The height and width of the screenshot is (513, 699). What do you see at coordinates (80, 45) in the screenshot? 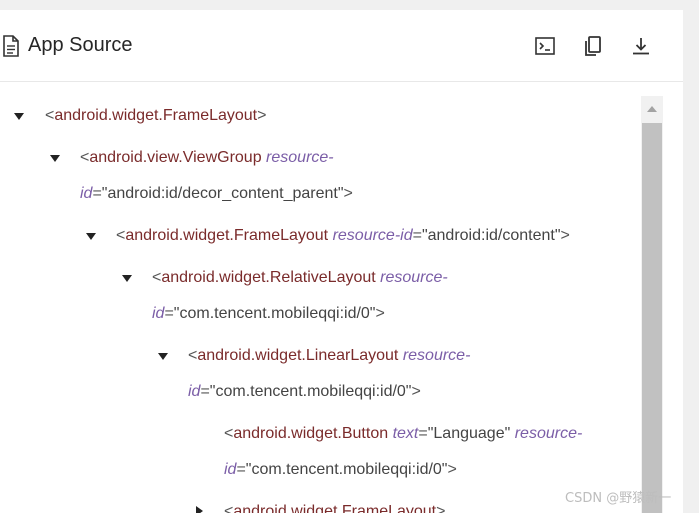
I see `panel-title: App Source` at bounding box center [80, 45].